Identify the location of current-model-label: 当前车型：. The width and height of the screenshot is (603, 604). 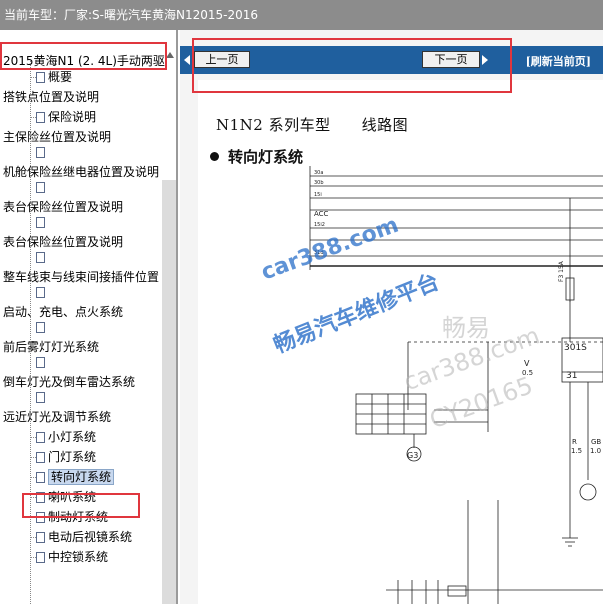
(34, 15).